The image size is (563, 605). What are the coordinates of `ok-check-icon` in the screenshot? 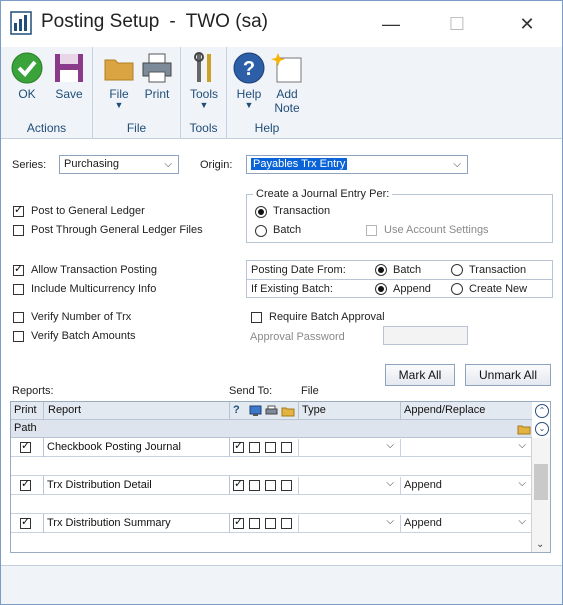 It's located at (27, 68).